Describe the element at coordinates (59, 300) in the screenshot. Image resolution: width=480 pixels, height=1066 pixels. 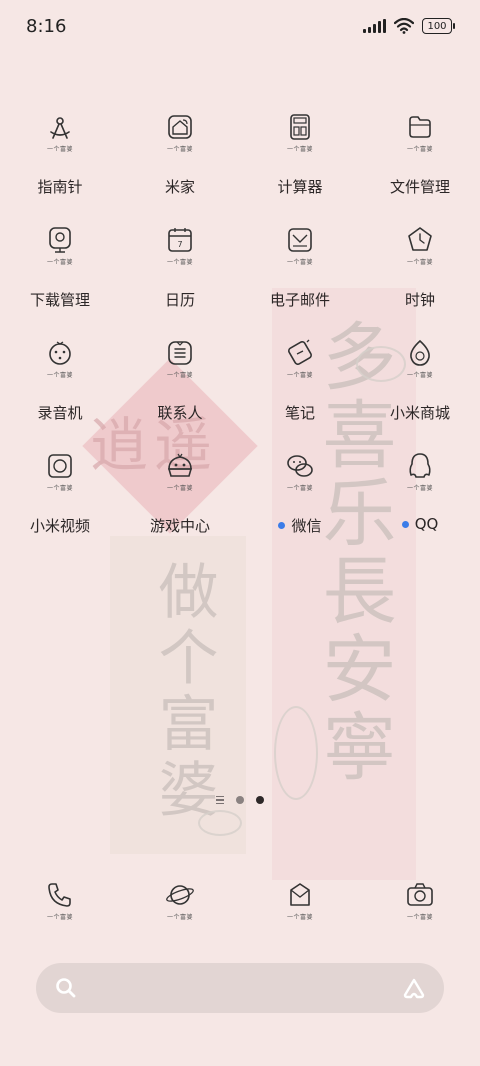
I see `app-label: 下载管理` at that location.